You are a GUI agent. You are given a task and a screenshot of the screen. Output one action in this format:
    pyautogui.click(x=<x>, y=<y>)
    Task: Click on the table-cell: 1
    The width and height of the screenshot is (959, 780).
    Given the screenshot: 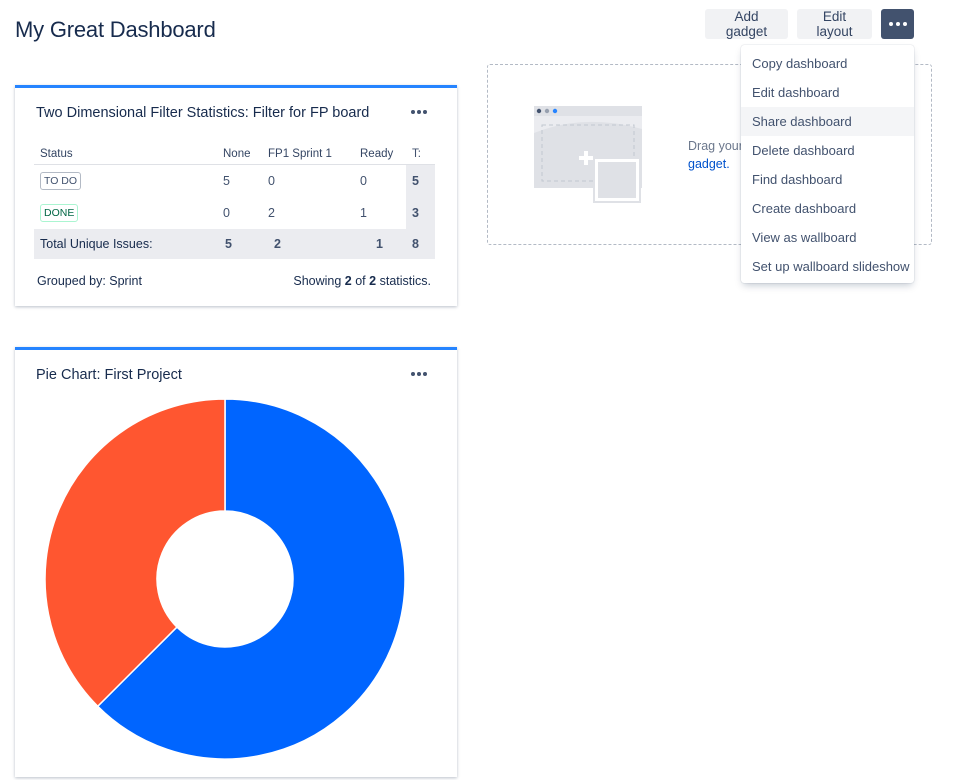 What is the action you would take?
    pyautogui.click(x=380, y=213)
    